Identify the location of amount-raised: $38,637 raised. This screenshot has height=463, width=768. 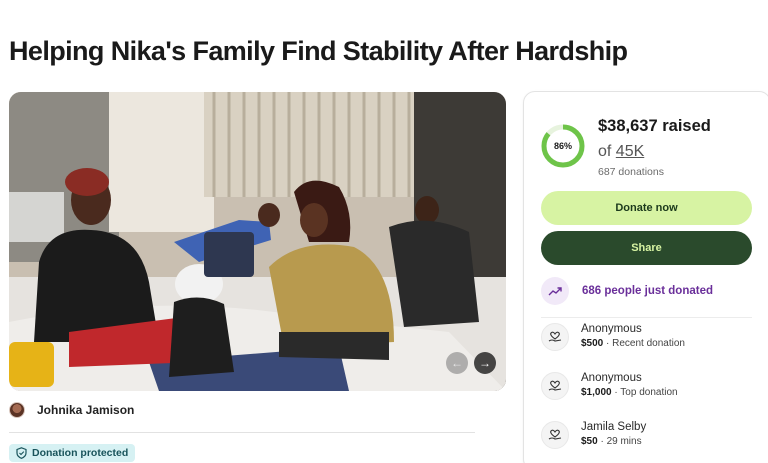
(654, 126).